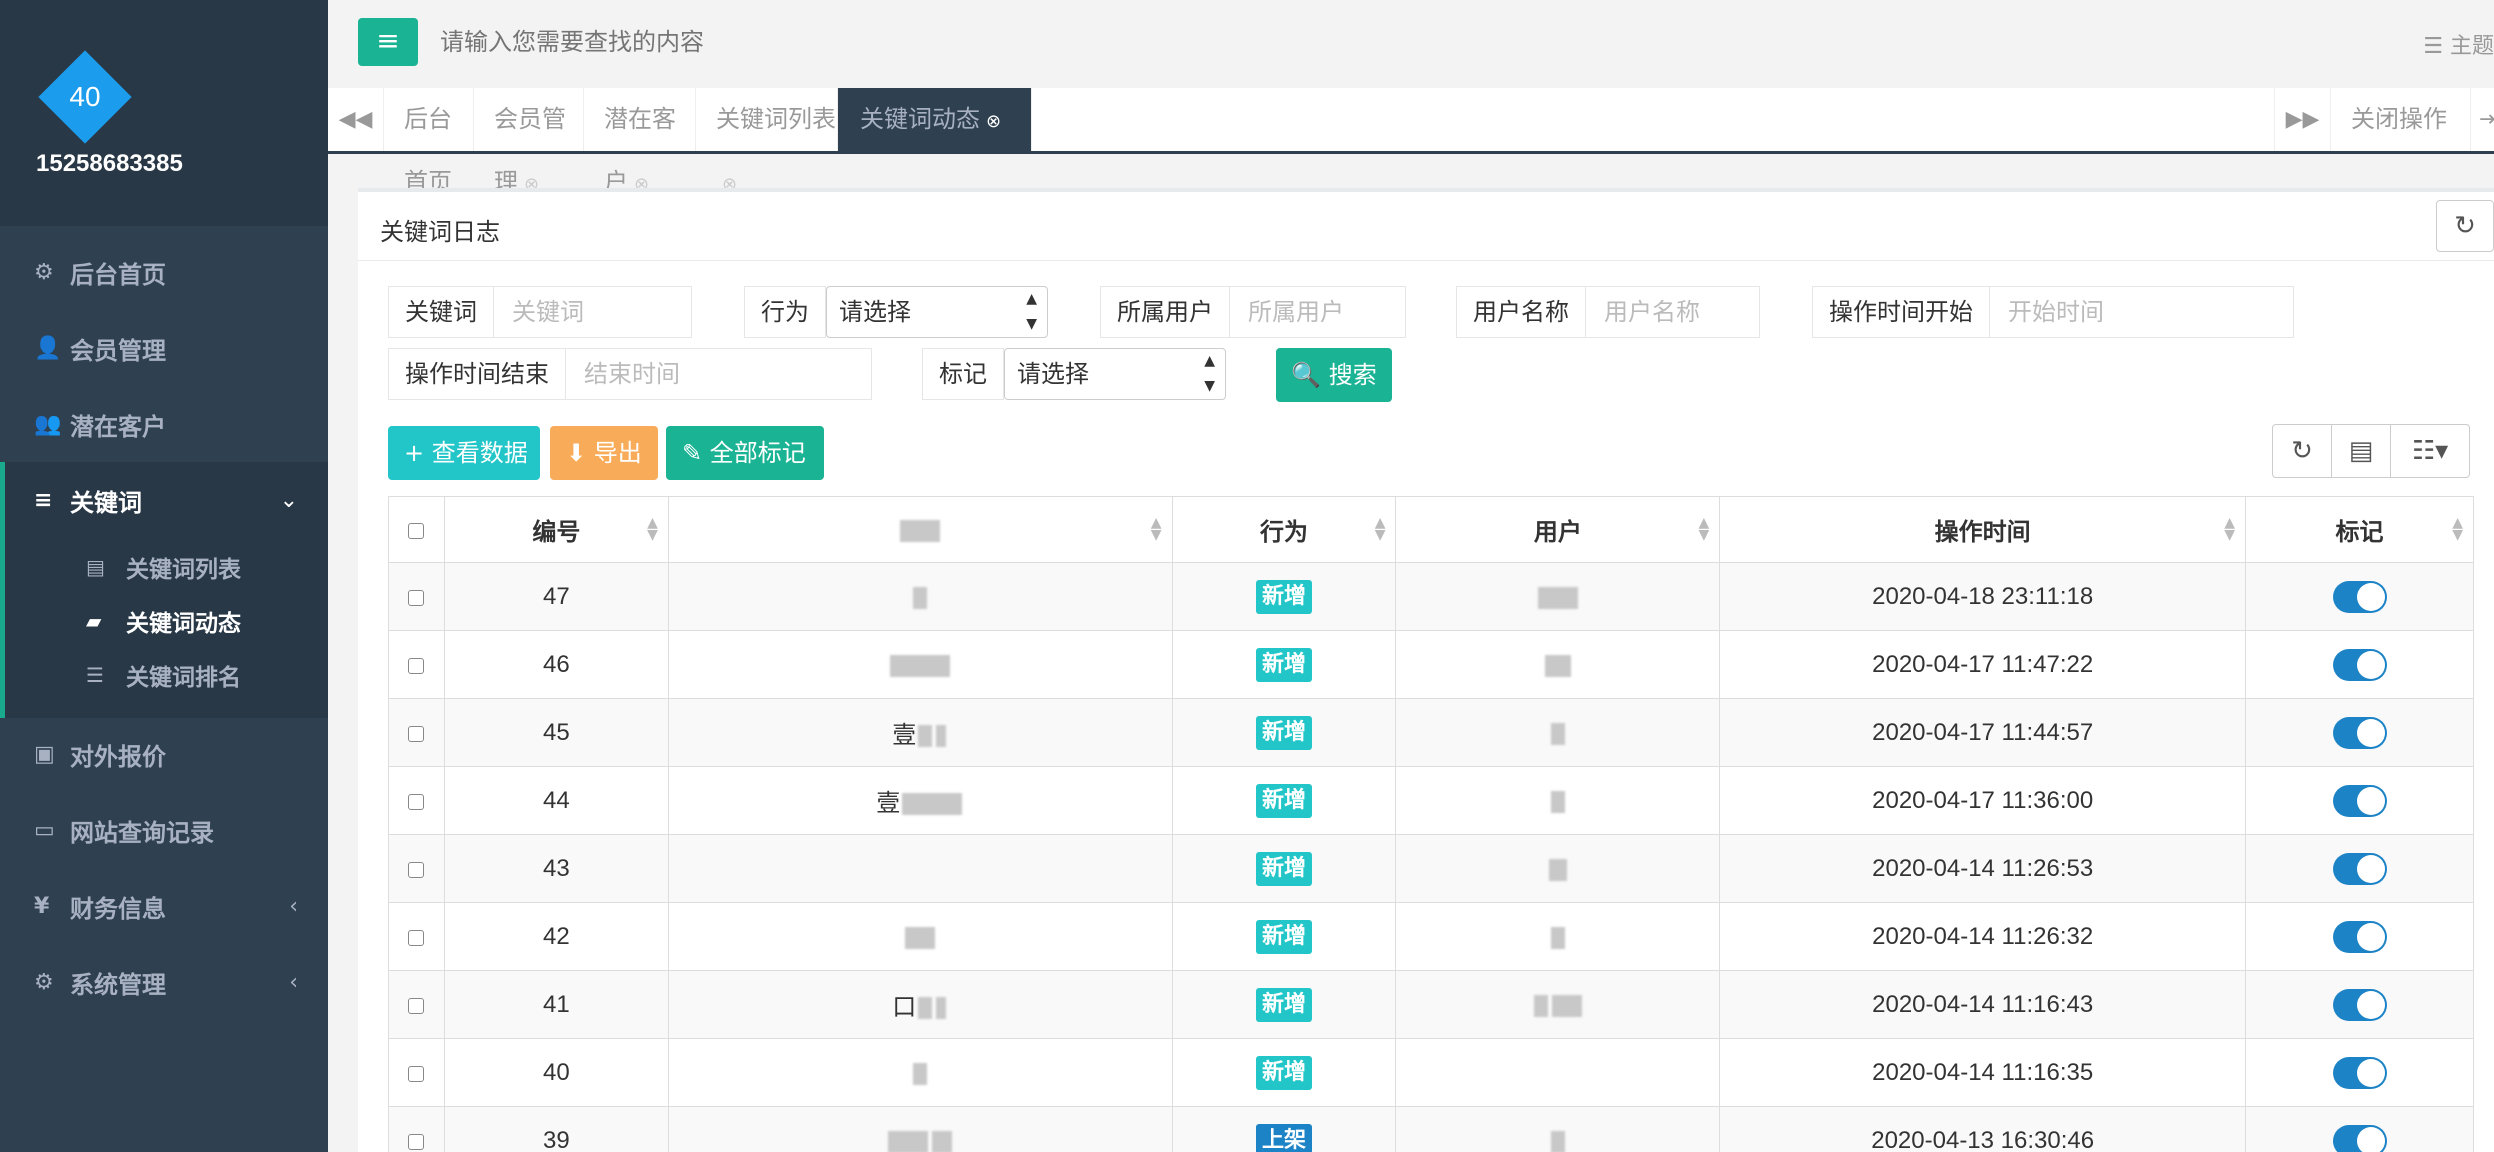 This screenshot has width=2494, height=1152. I want to click on tab-prospects: 潜在客户 ⊗, so click(640, 142).